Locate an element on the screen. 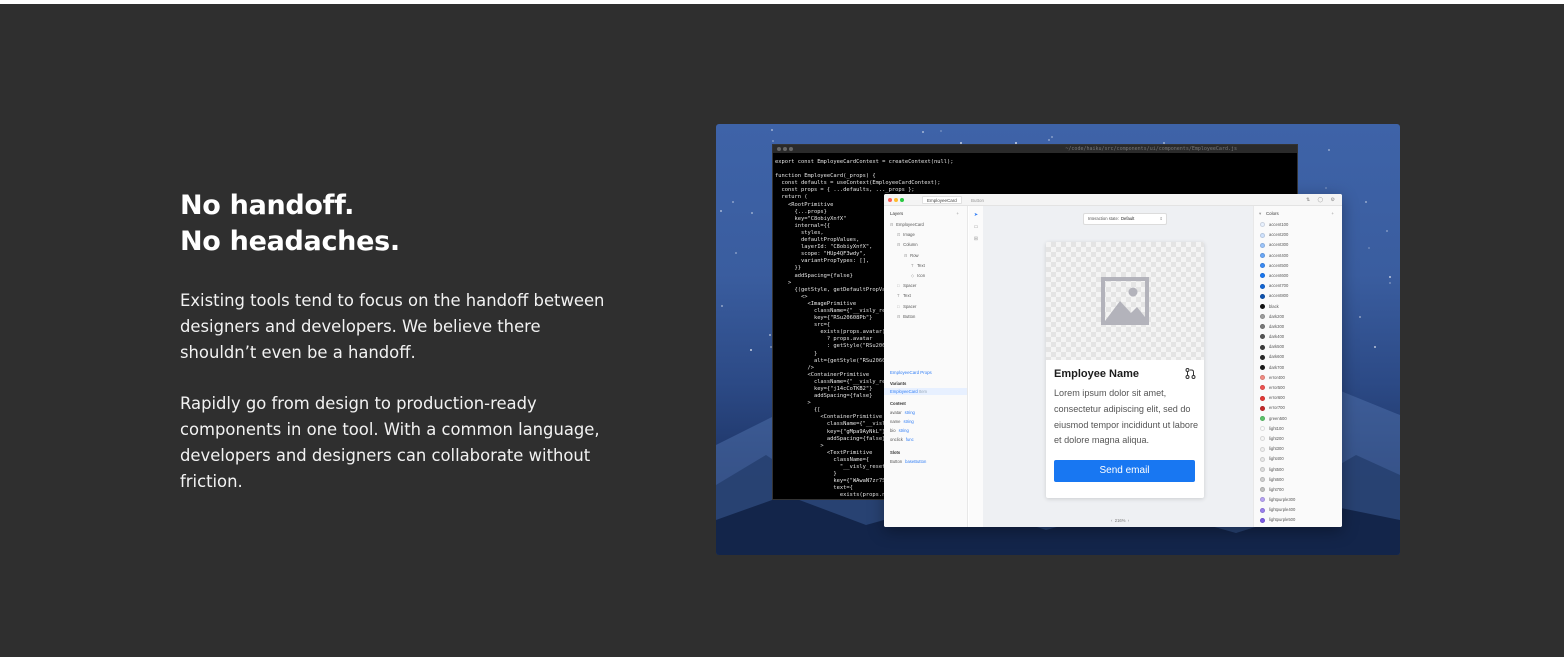 Image resolution: width=1564 pixels, height=657 pixels. caret-down-icon: ▾ is located at coordinates (1260, 214).